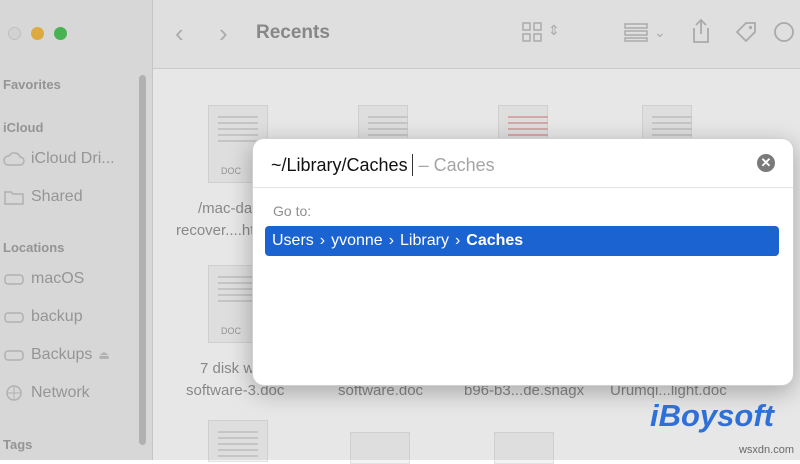 Image resolution: width=800 pixels, height=464 pixels. What do you see at coordinates (293, 240) in the screenshot?
I see `path-segment: Users` at bounding box center [293, 240].